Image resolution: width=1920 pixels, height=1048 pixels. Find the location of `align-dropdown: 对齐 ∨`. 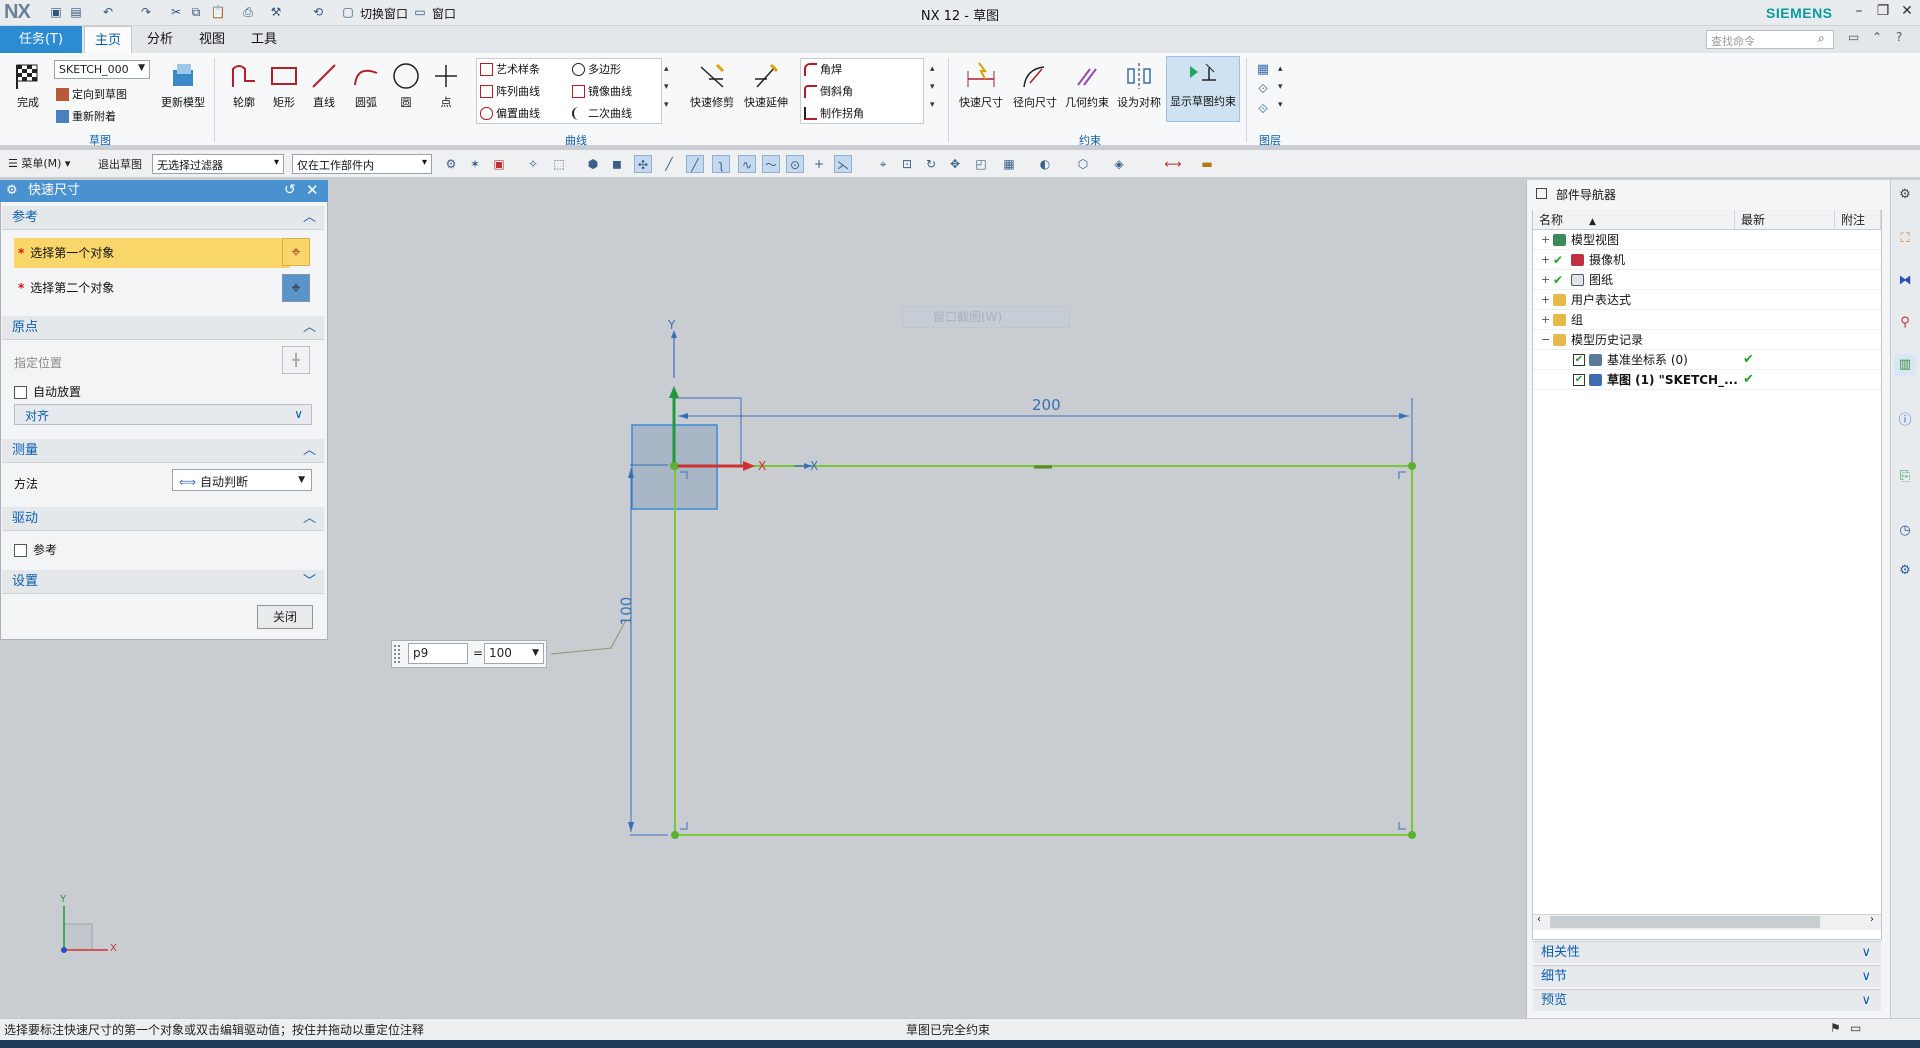

align-dropdown: 对齐 ∨ is located at coordinates (163, 414).